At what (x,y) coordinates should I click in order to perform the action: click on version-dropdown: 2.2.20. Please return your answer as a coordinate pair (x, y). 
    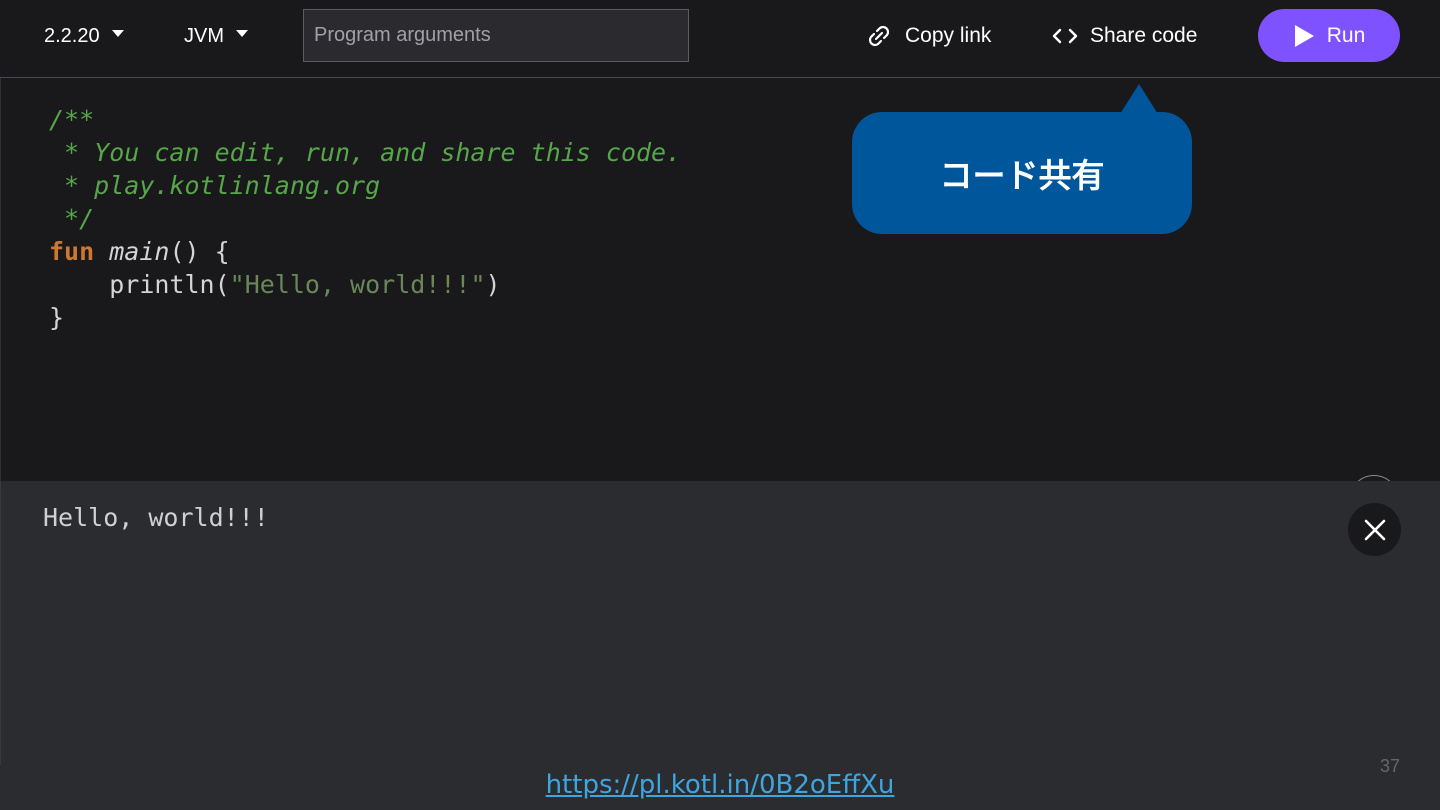
    Looking at the image, I should click on (84, 36).